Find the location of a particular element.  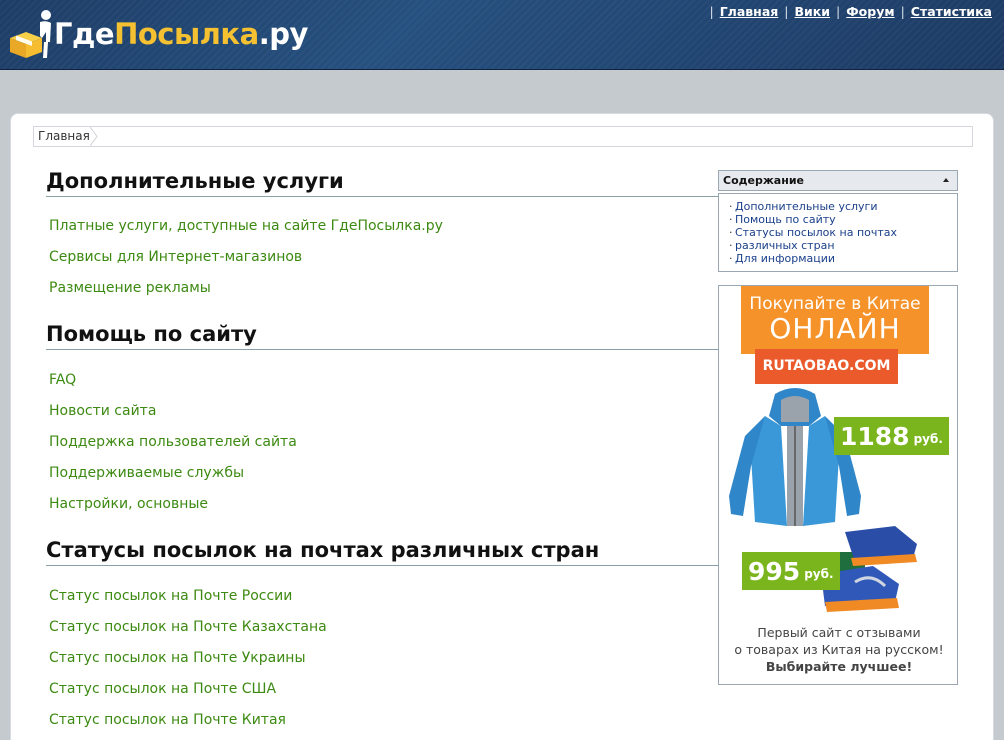

price-jacket-value: 1188 is located at coordinates (875, 436).